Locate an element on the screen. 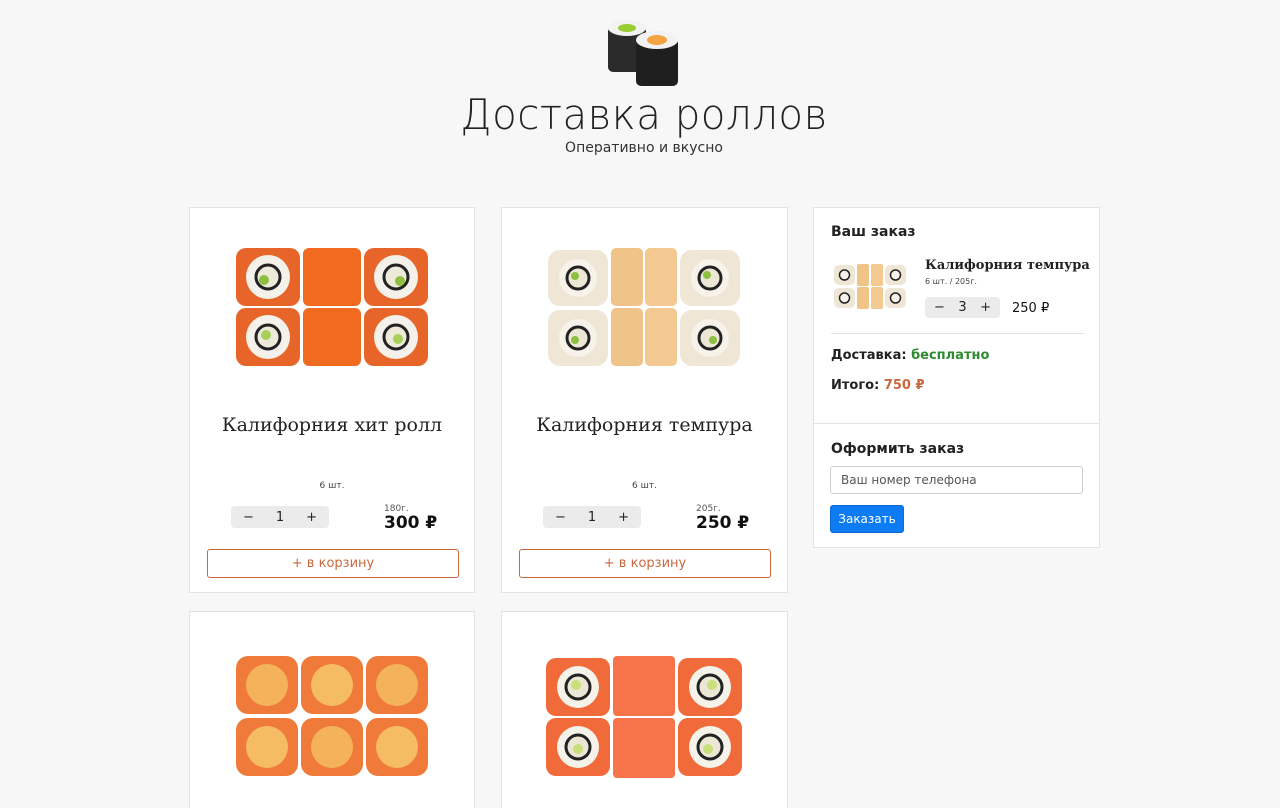 The width and height of the screenshot is (1280, 808). delivery-line: Доставка: бесплатно is located at coordinates (910, 355).